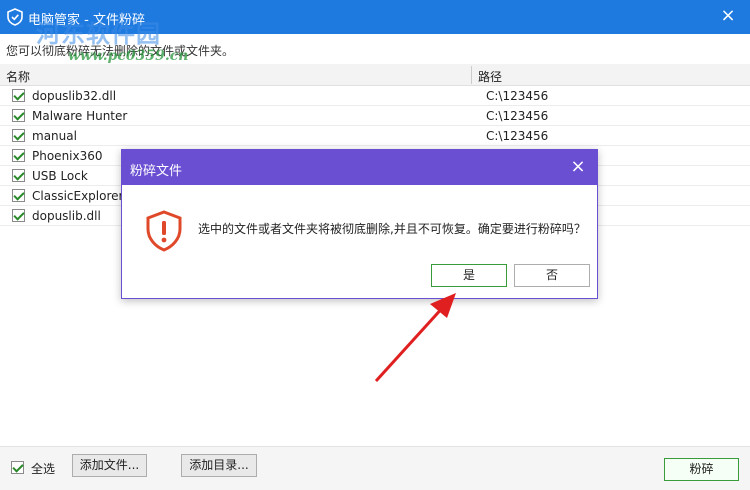  I want to click on file-name: ClassicExplorer6, so click(82, 196).